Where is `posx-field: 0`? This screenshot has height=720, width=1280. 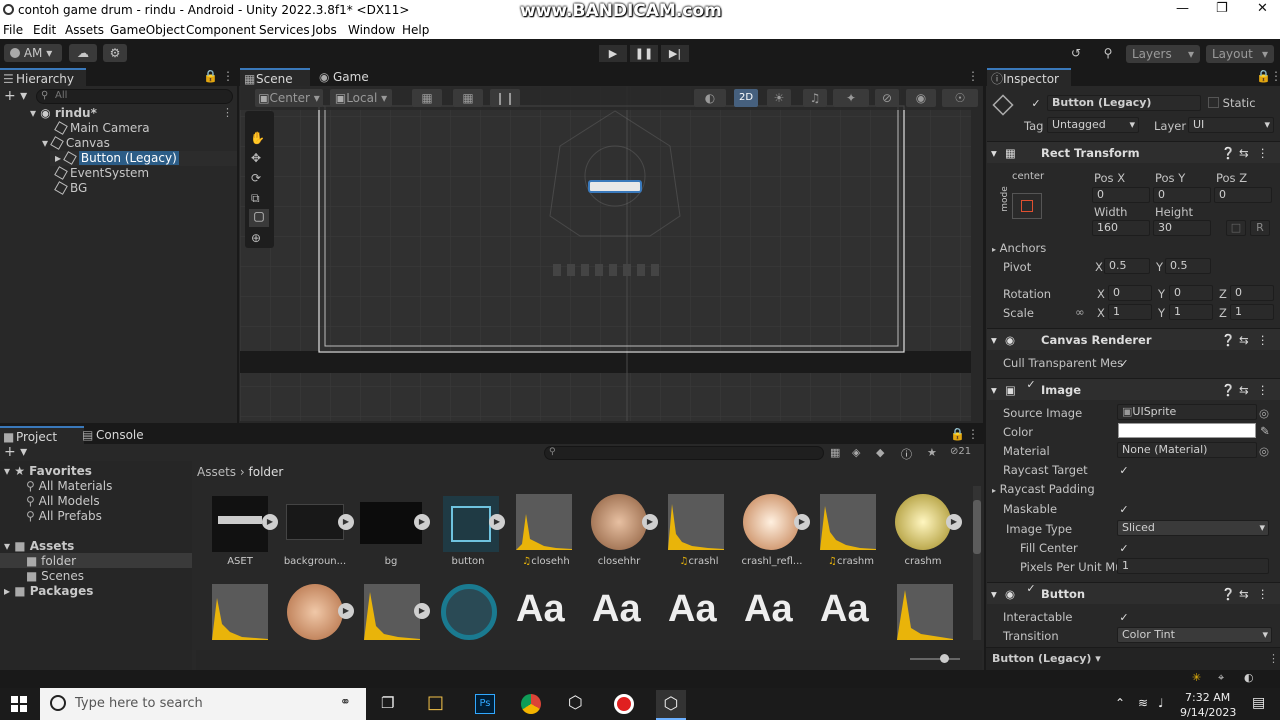
posx-field: 0 is located at coordinates (1121, 195).